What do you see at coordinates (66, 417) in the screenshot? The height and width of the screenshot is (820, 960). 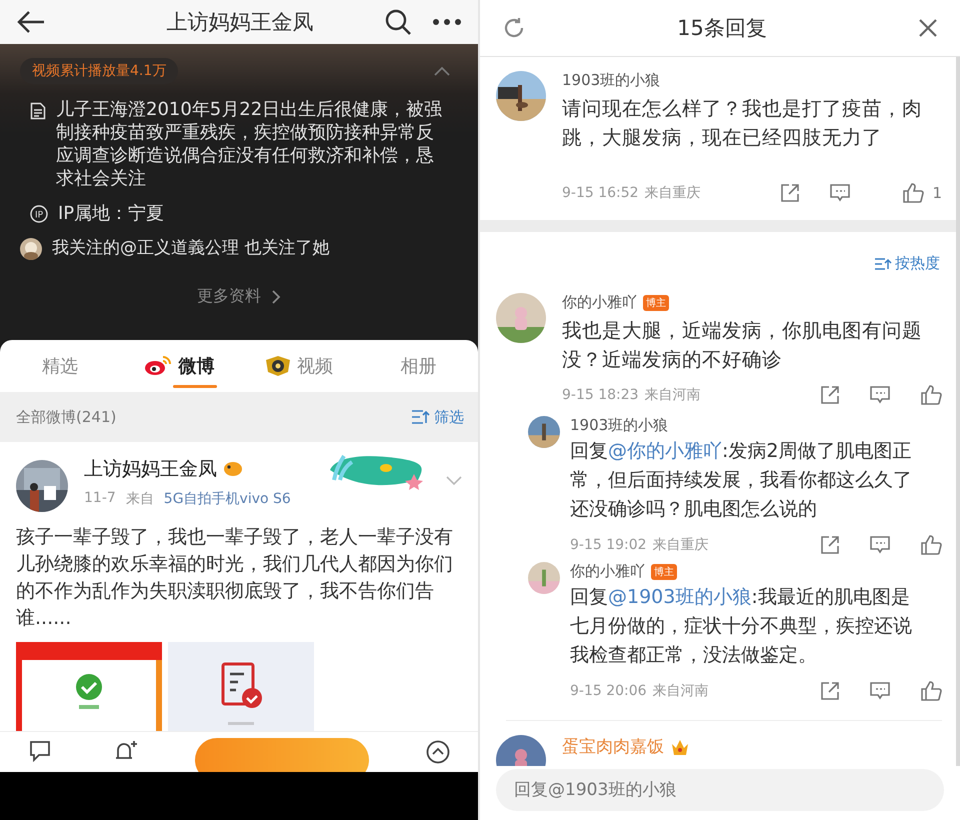 I see `post-count: 全部微博(241)` at bounding box center [66, 417].